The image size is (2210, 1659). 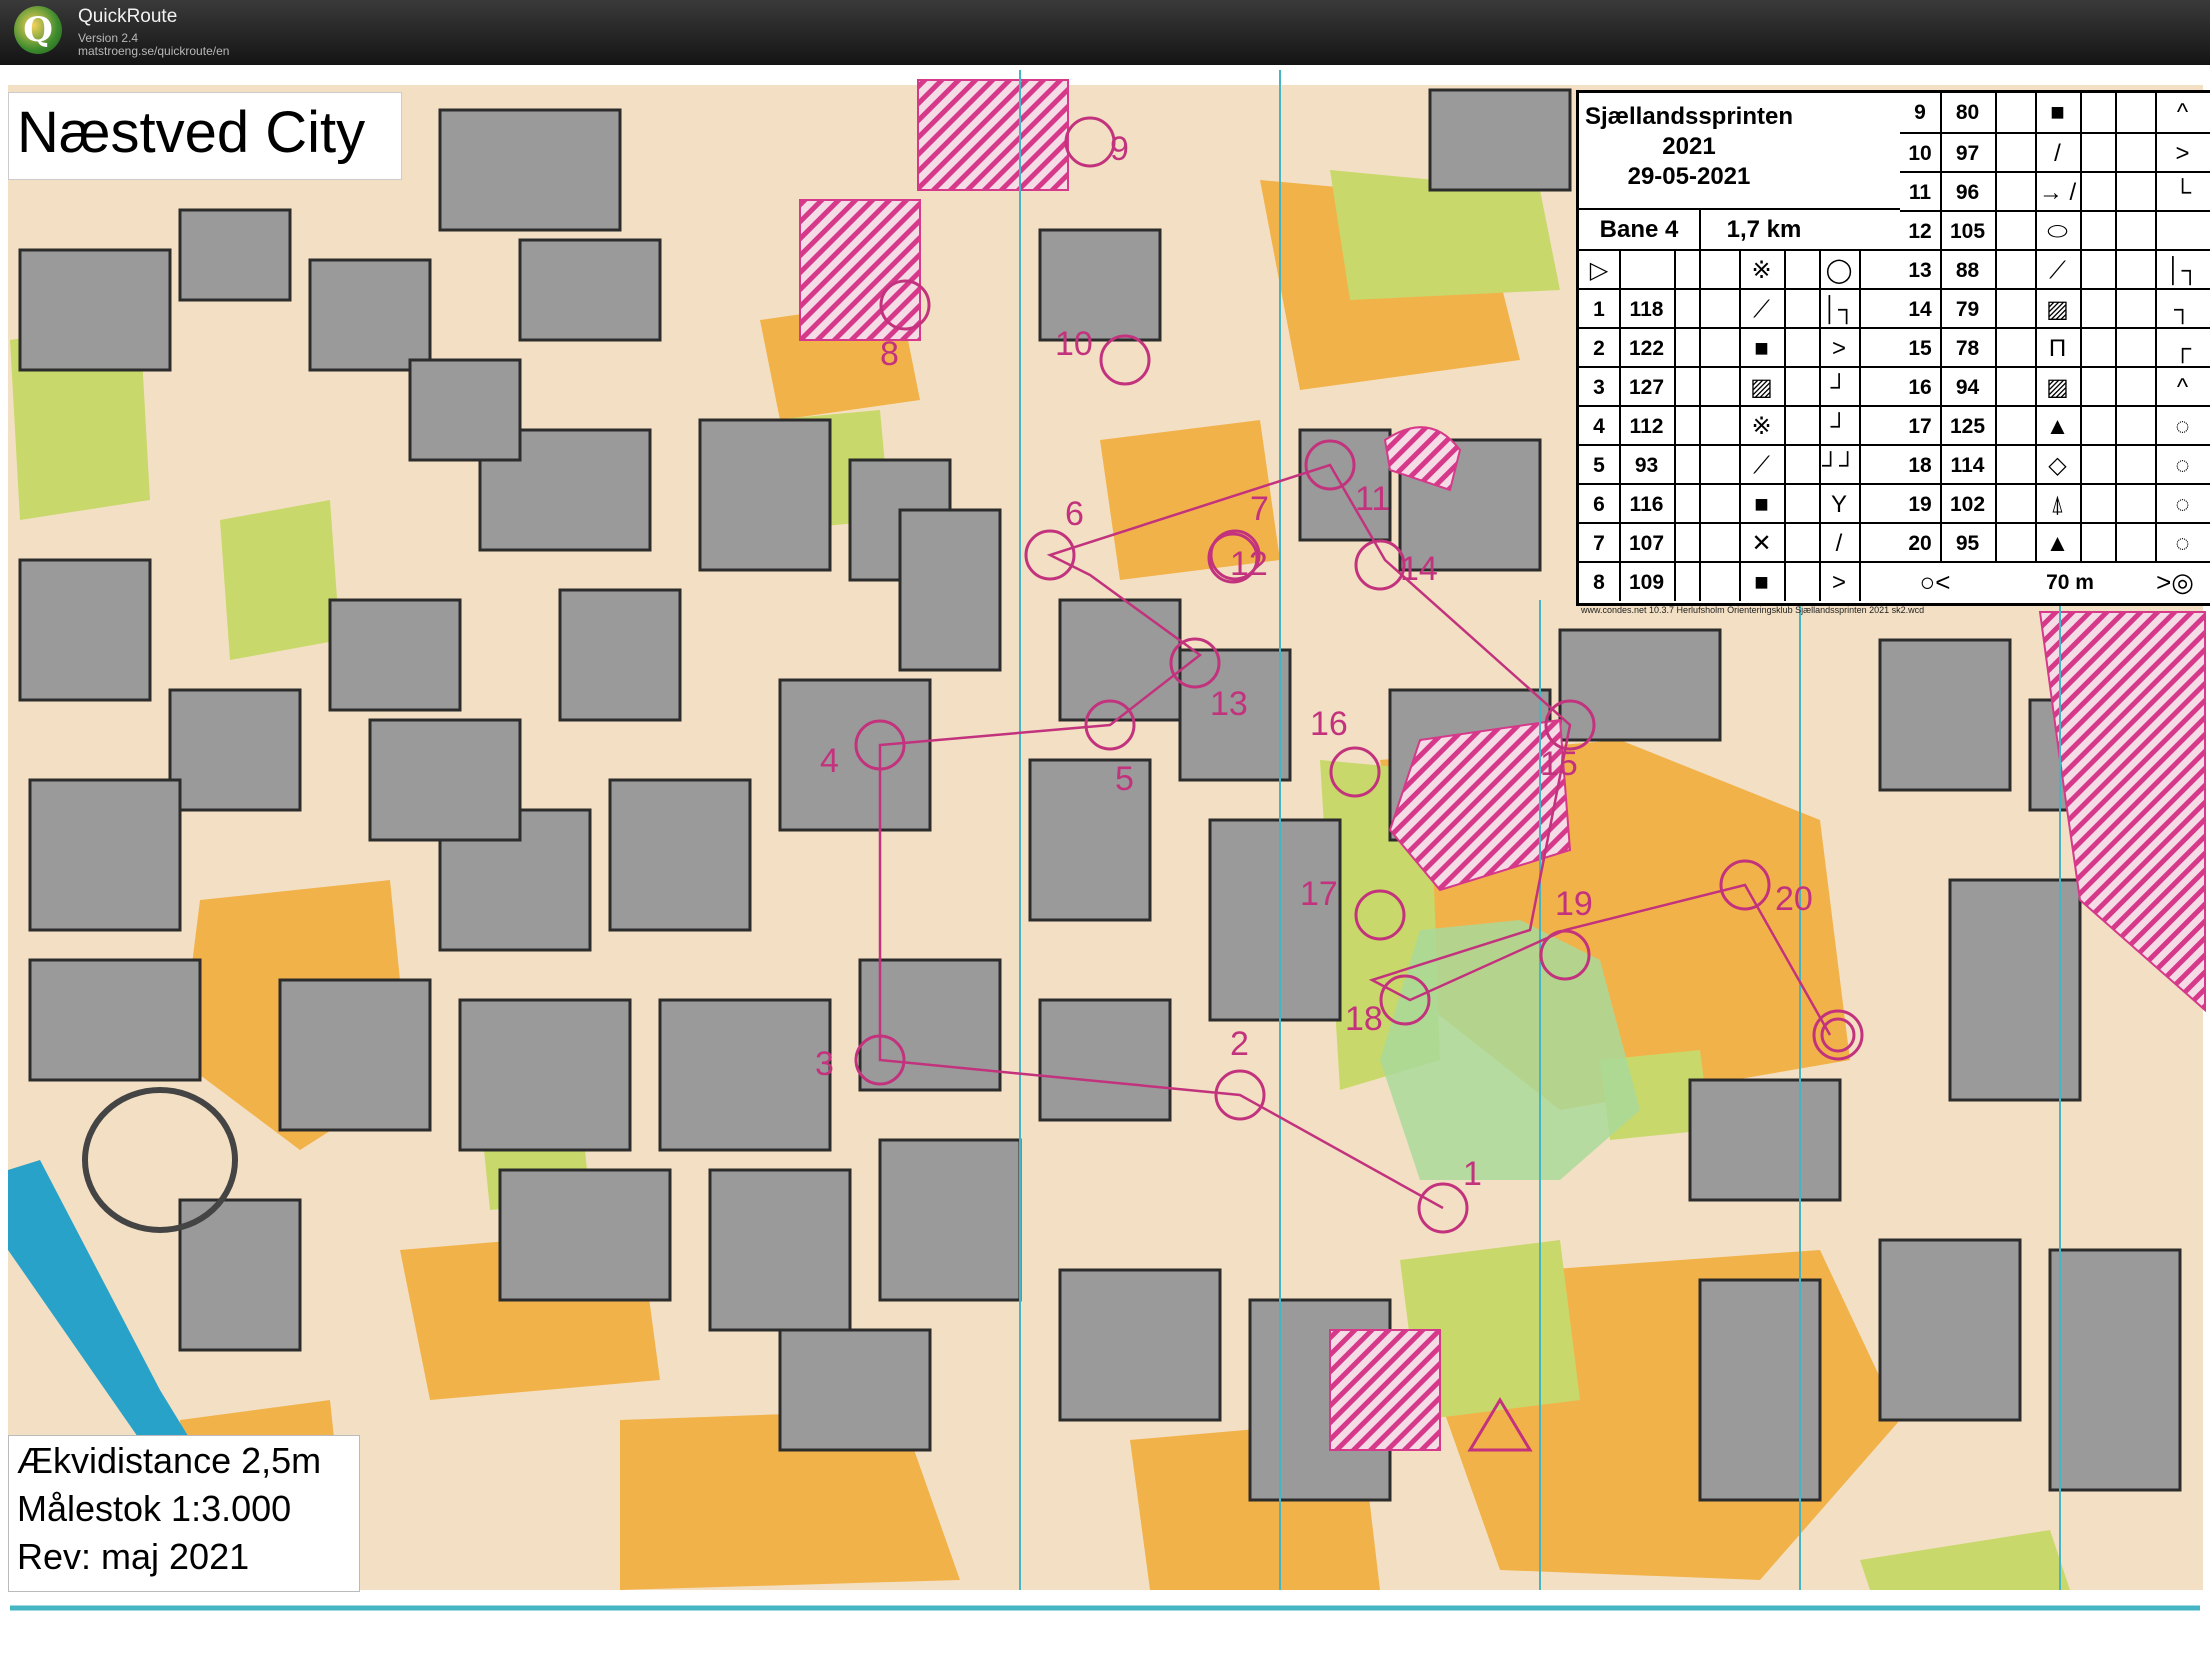 What do you see at coordinates (1646, 465) in the screenshot?
I see `control-code: 93` at bounding box center [1646, 465].